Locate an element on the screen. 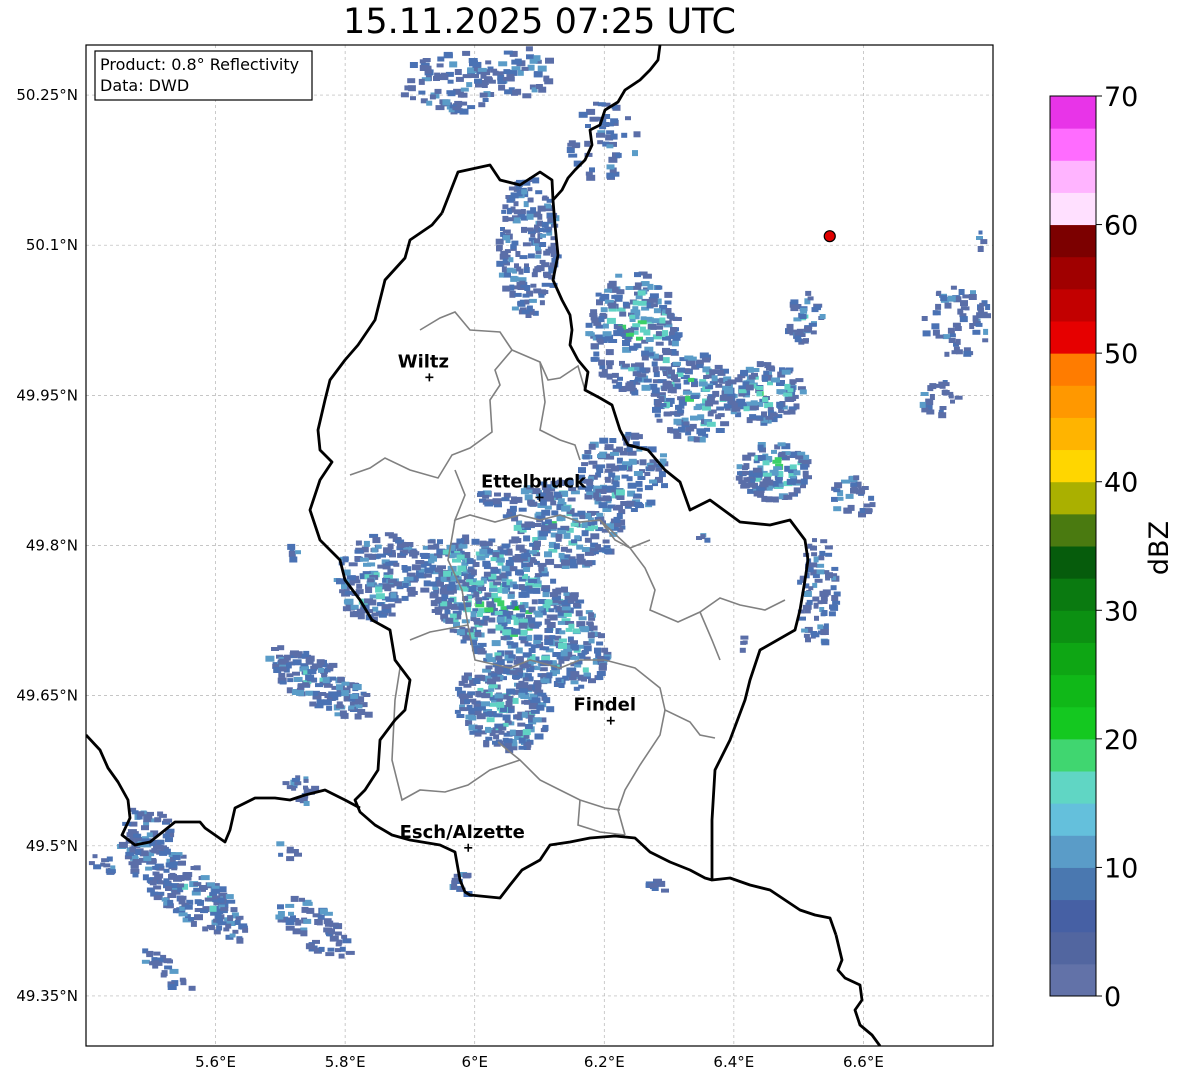 Image resolution: width=1184 pixels, height=1081 pixels. colorbar-tick-label: 0 is located at coordinates (1112, 997).